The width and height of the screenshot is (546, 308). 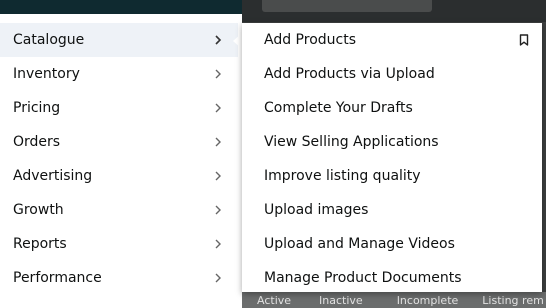 What do you see at coordinates (351, 142) in the screenshot?
I see `submenu-item-label: View Selling Applications` at bounding box center [351, 142].